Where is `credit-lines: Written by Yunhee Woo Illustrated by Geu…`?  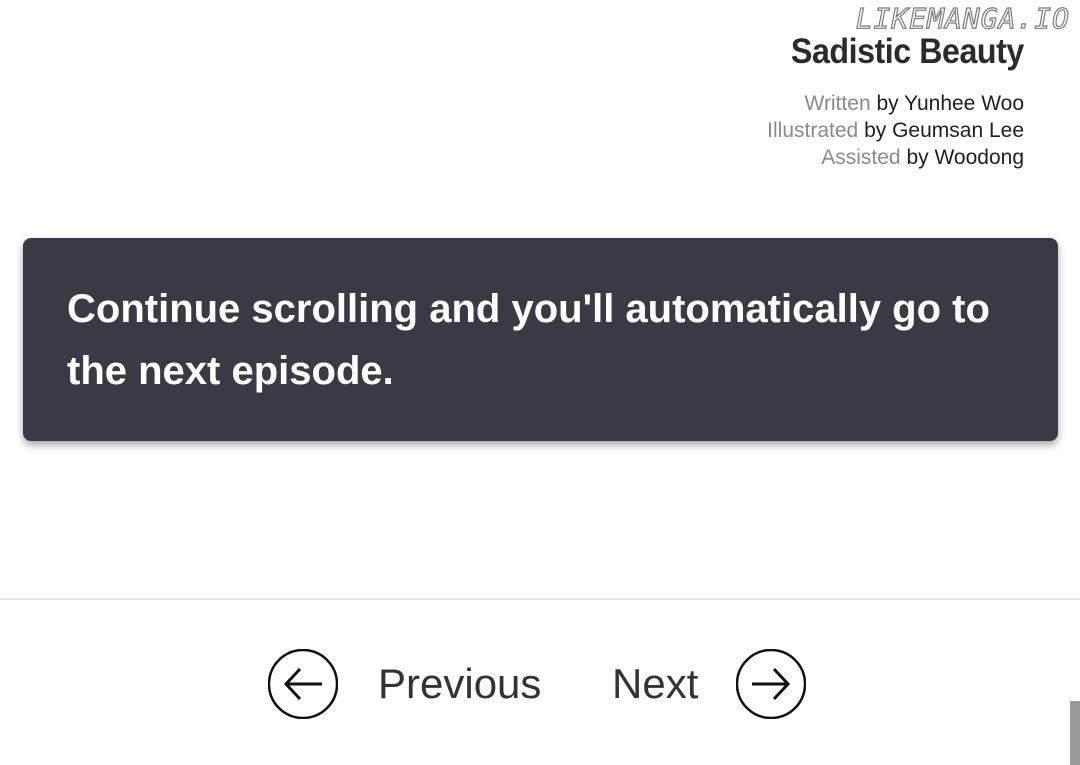
credit-lines: Written by Yunhee Woo Illustrated by Geu… is located at coordinates (895, 130).